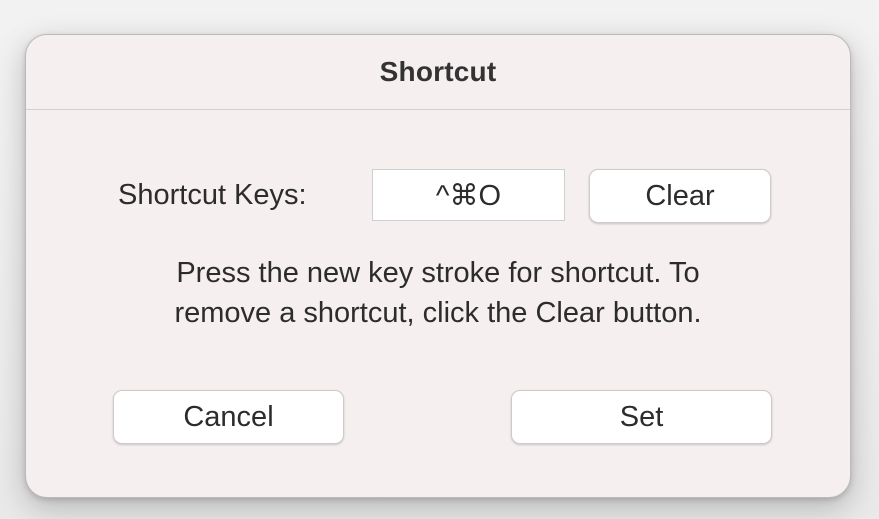  I want to click on dialog-title: Shortcut, so click(438, 71).